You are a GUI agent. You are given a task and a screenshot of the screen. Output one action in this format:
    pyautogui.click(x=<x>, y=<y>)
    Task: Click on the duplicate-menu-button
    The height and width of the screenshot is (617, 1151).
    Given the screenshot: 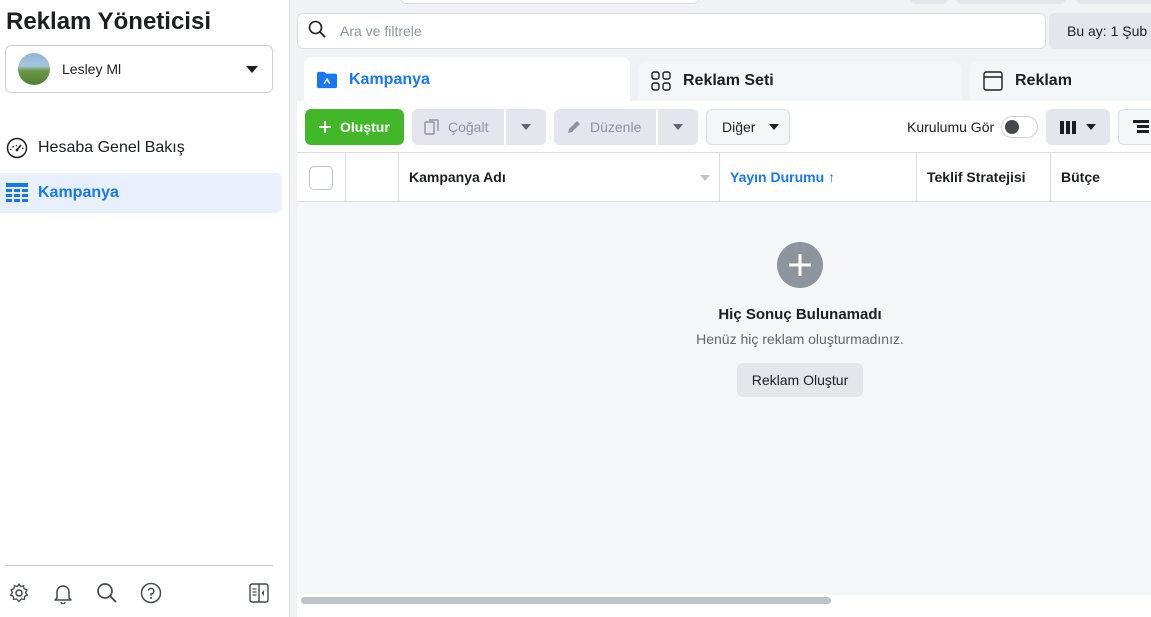 What is the action you would take?
    pyautogui.click(x=526, y=127)
    